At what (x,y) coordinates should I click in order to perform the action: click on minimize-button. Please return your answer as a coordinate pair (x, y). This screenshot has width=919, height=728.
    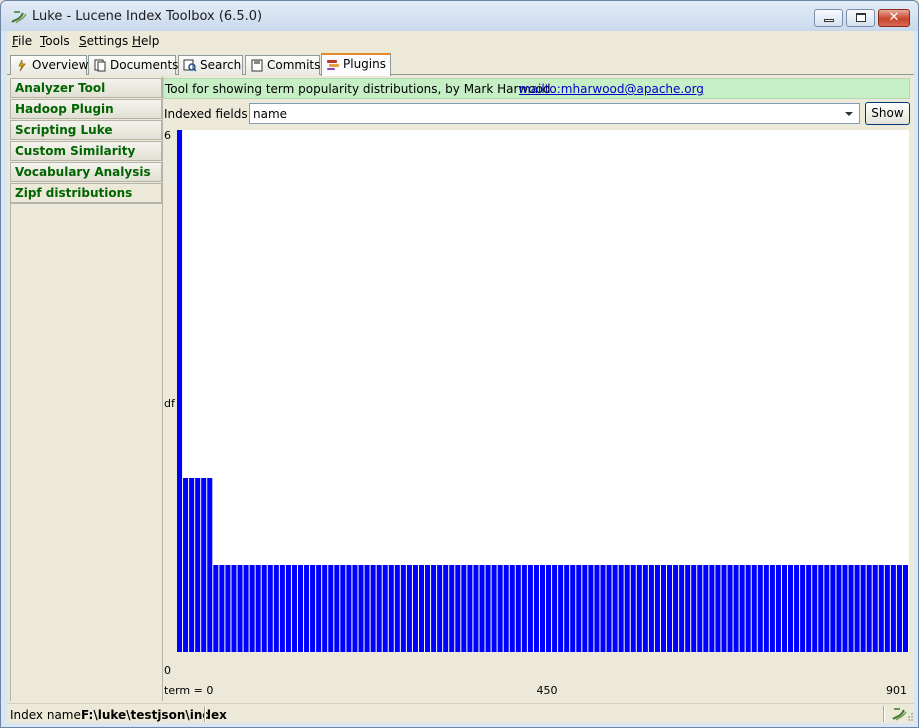
    Looking at the image, I should click on (828, 18).